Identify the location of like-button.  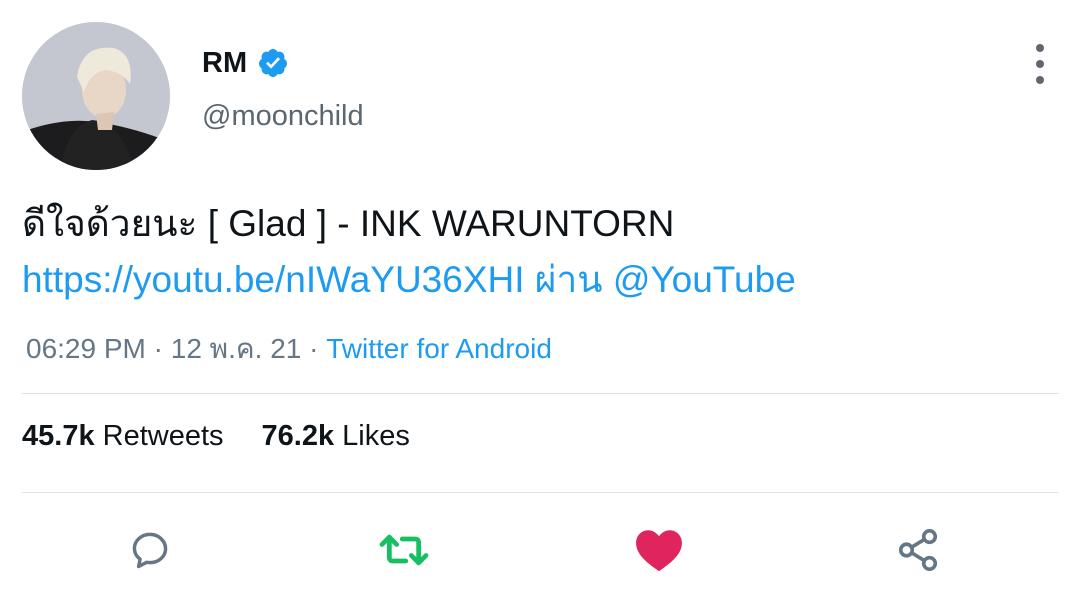
(659, 550).